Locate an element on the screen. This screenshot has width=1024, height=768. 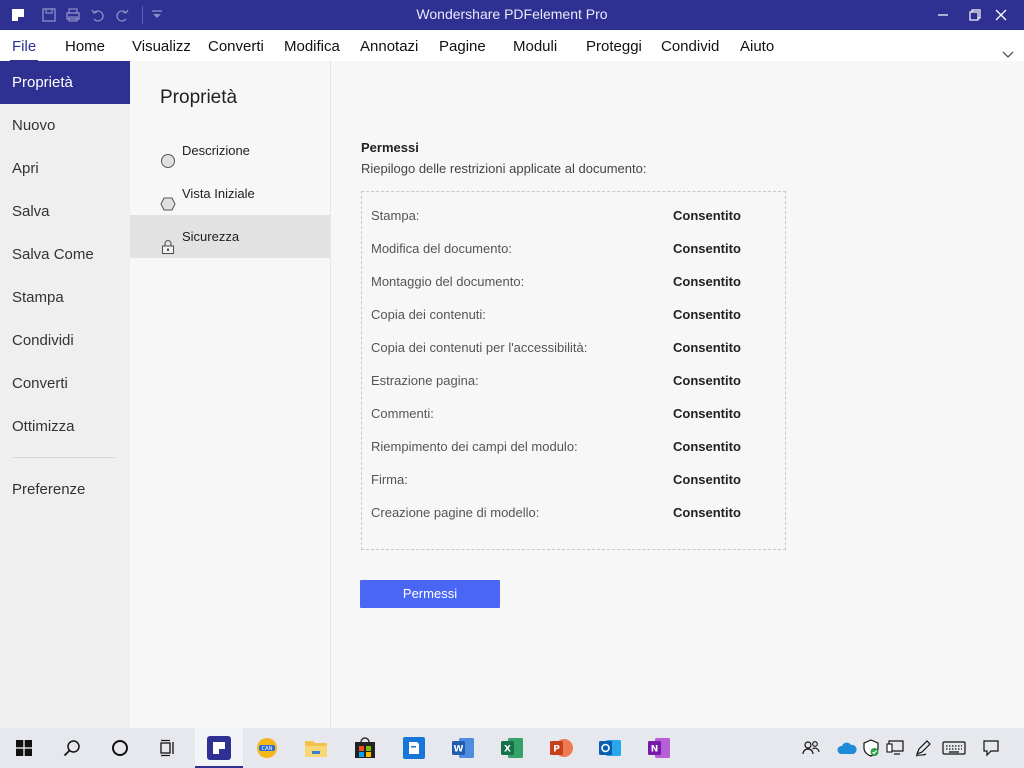
permissions-title: Permessi is located at coordinates (390, 147).